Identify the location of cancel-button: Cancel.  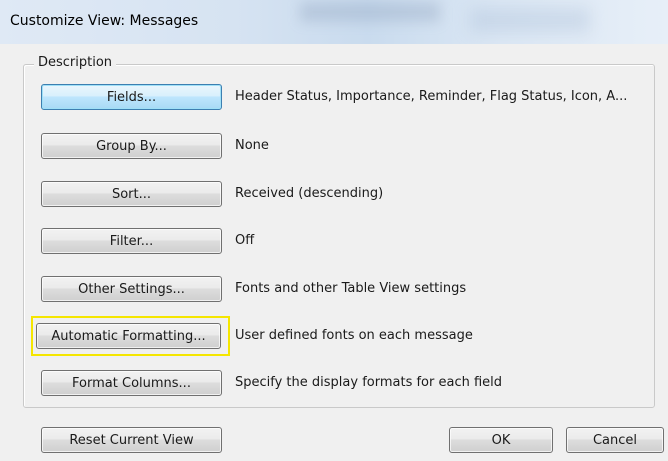
(615, 440).